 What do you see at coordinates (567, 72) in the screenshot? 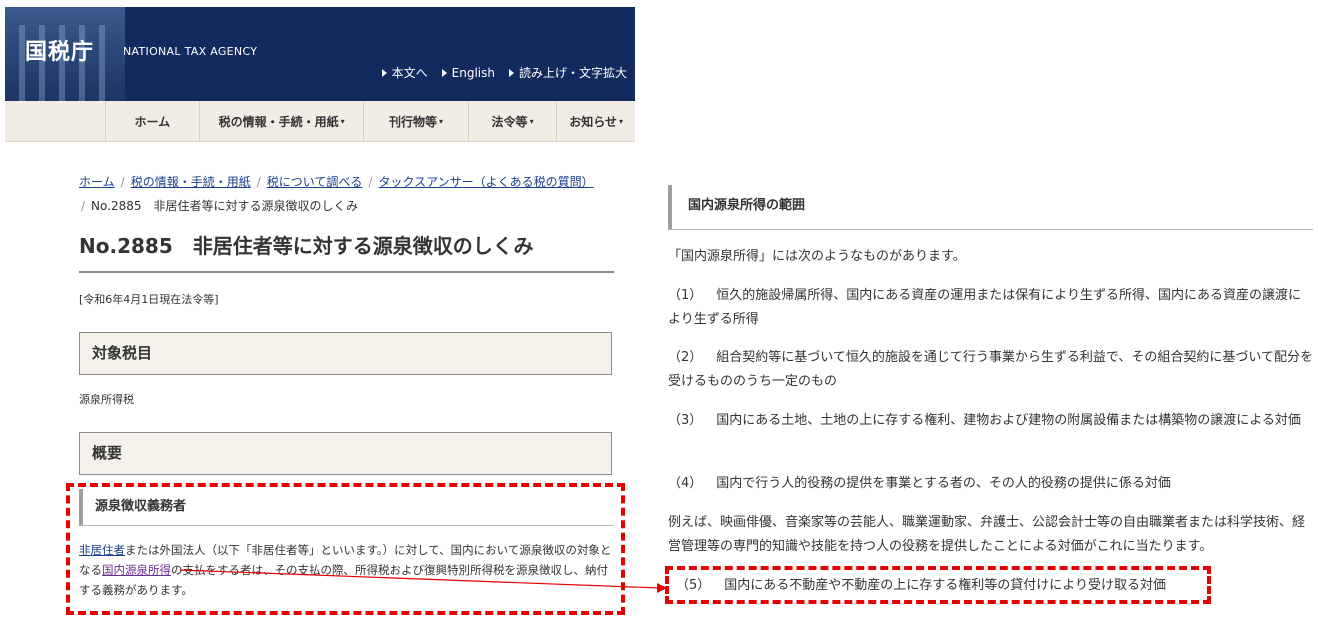
I see `utility-link-readaloud: 読み上げ・文字拡大` at bounding box center [567, 72].